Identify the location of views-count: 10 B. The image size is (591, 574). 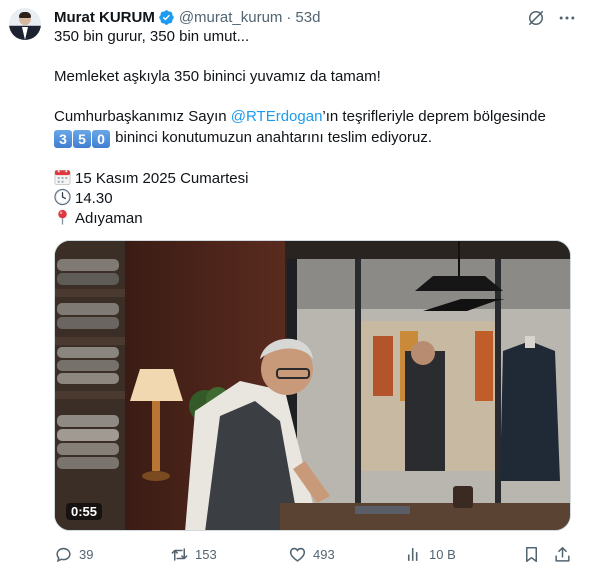
(442, 554).